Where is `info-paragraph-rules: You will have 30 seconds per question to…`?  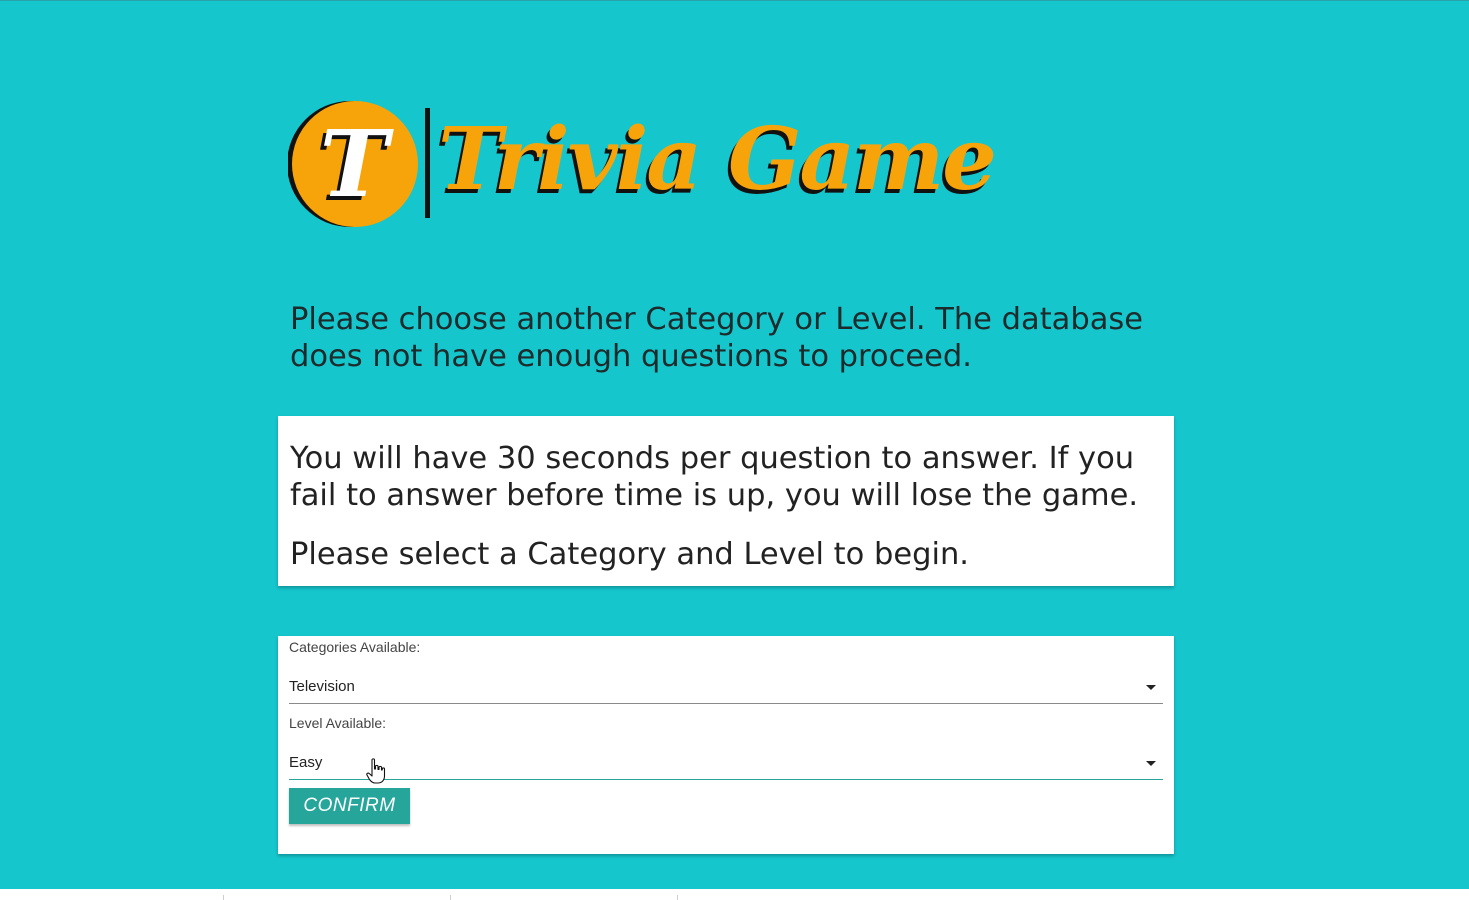
info-paragraph-rules: You will have 30 seconds per question to… is located at coordinates (714, 477).